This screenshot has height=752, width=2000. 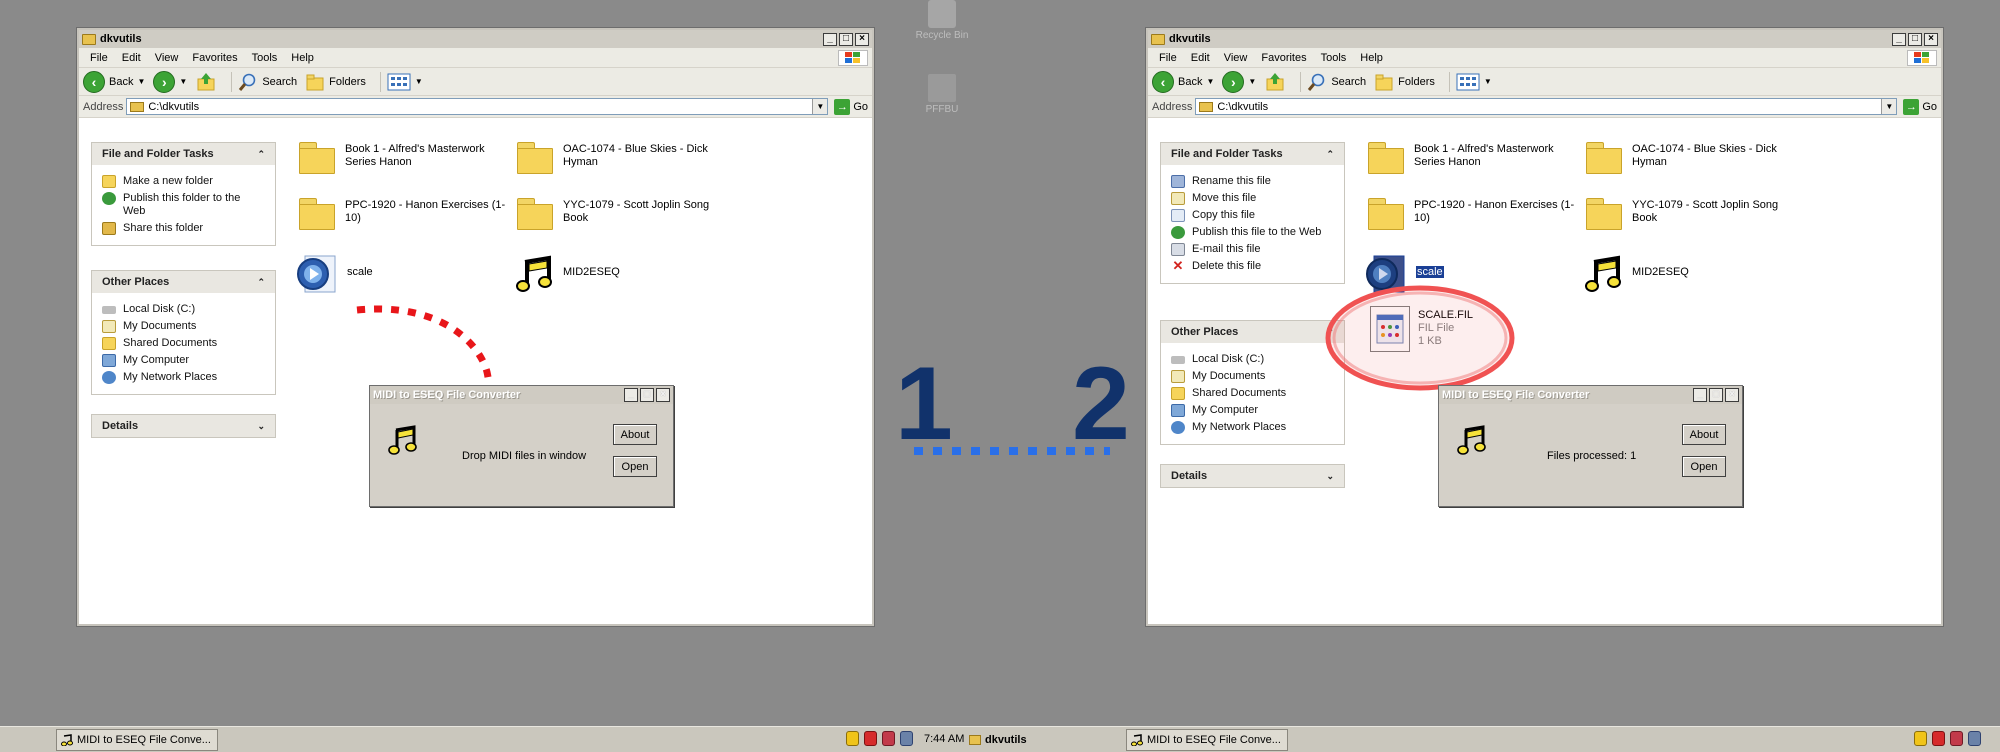 What do you see at coordinates (1252, 266) in the screenshot?
I see `task-delete-file: ✕ Delete this file` at bounding box center [1252, 266].